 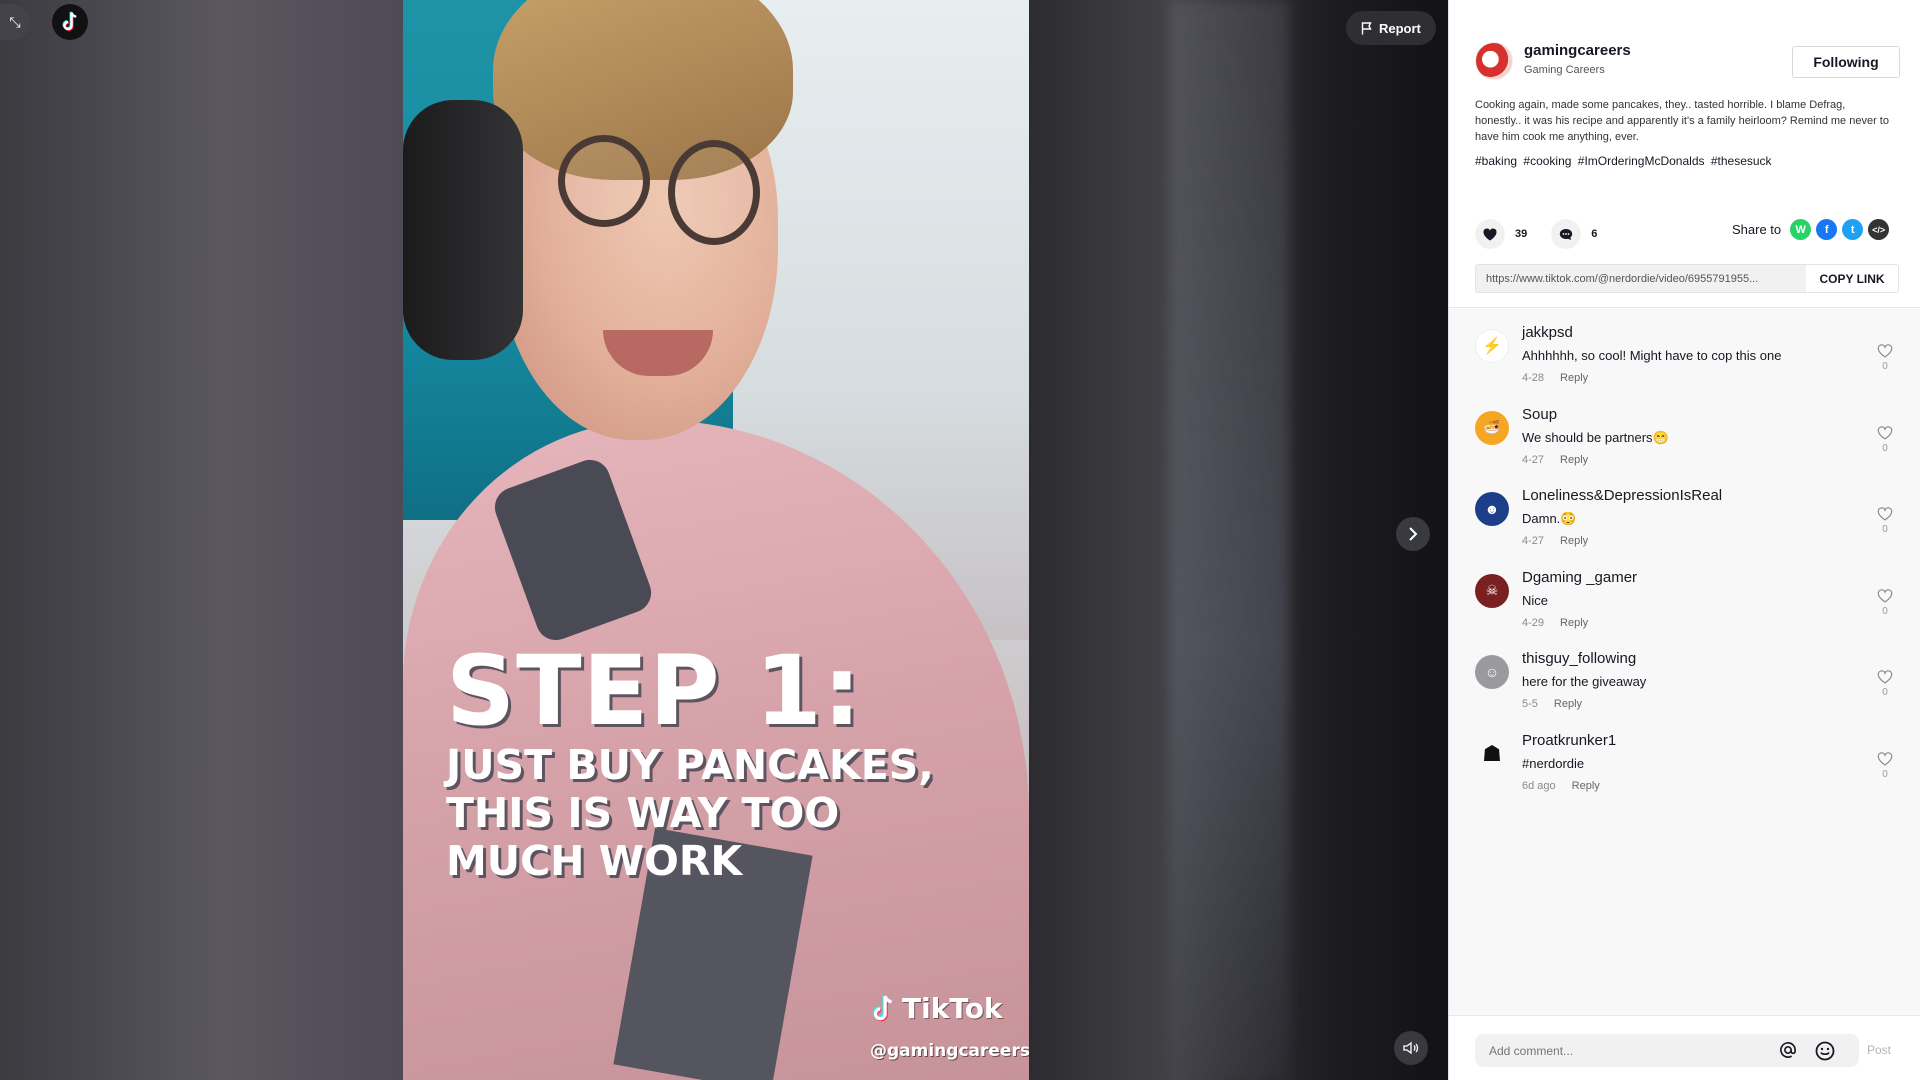 I want to click on tiktok-logo-icon, so click(x=69, y=21).